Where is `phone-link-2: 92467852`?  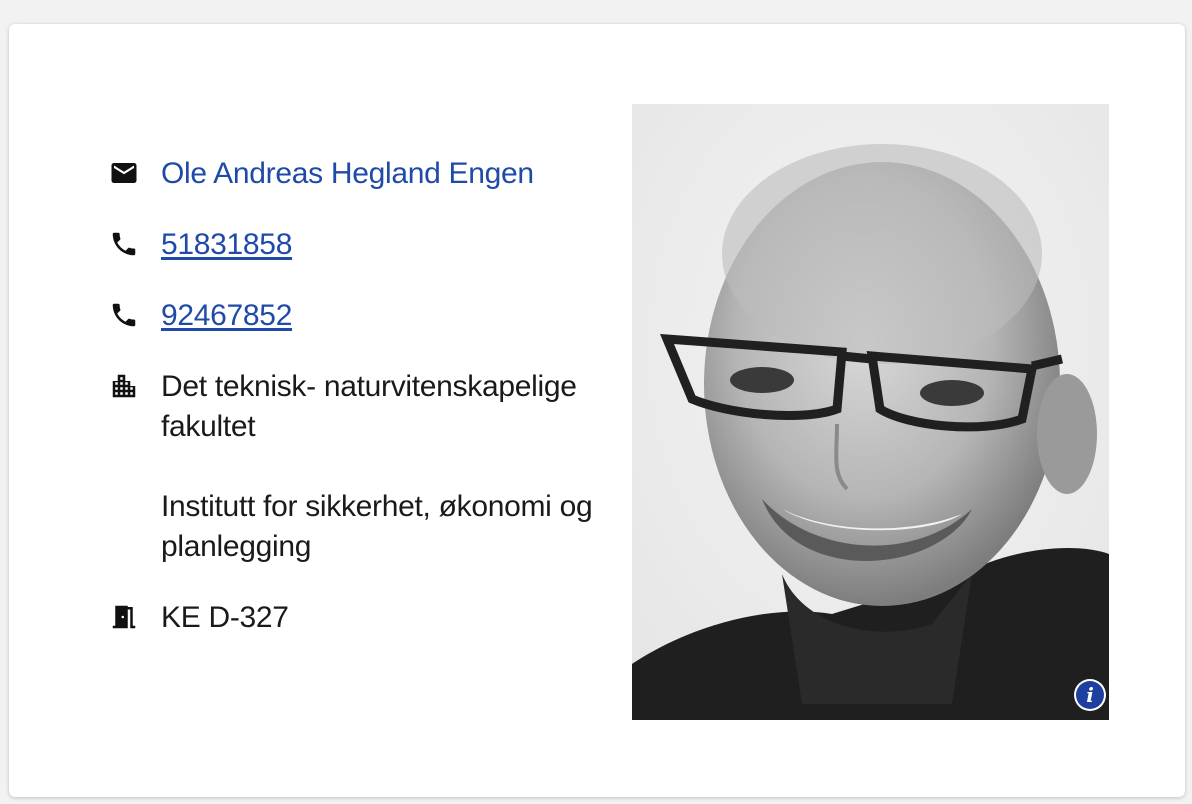 phone-link-2: 92467852 is located at coordinates (226, 315).